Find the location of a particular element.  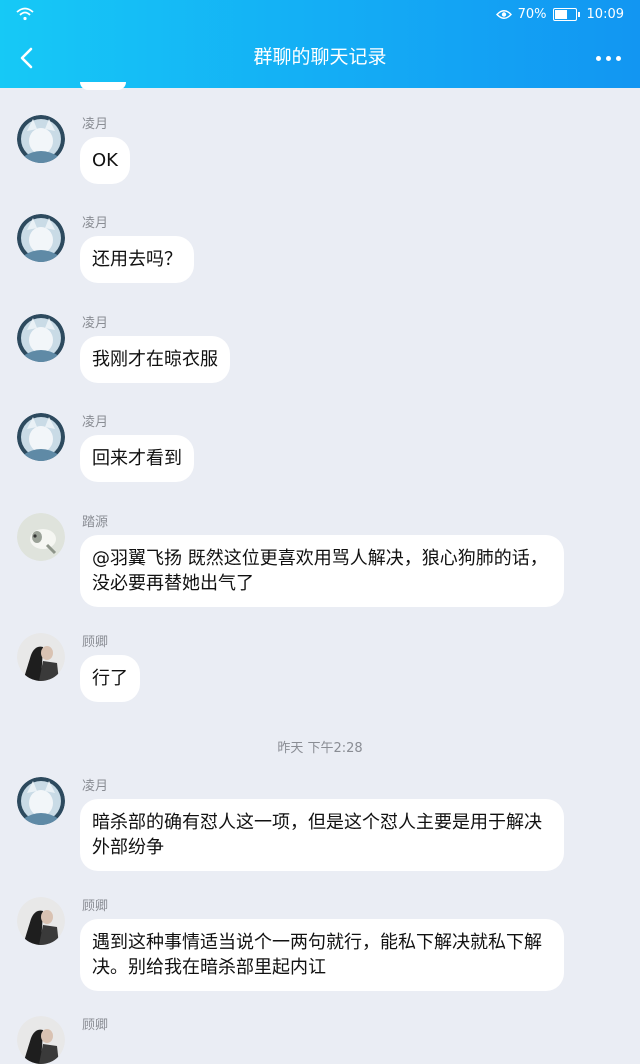

app-header: 70% 10:09 群聊的聊天记录 is located at coordinates (320, 44).